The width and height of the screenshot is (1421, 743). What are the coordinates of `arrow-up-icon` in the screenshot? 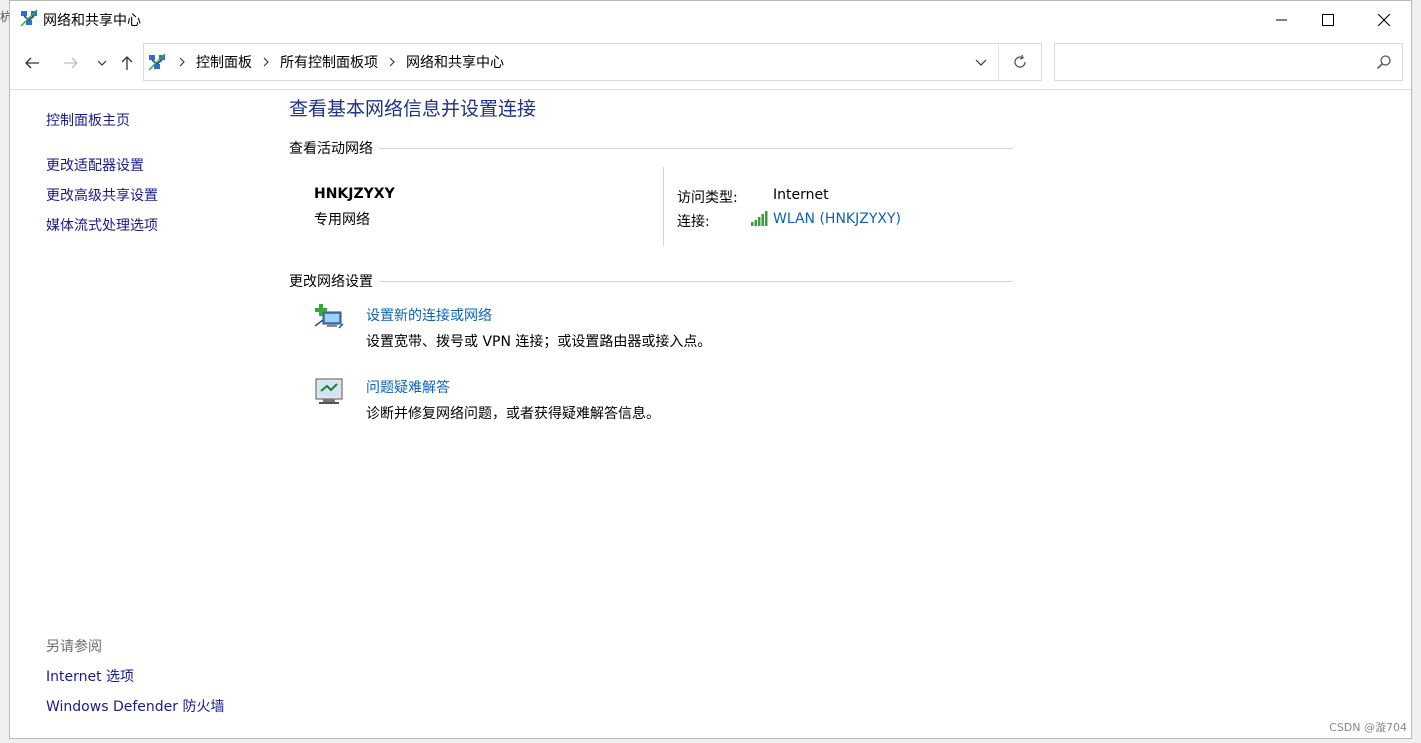 It's located at (127, 63).